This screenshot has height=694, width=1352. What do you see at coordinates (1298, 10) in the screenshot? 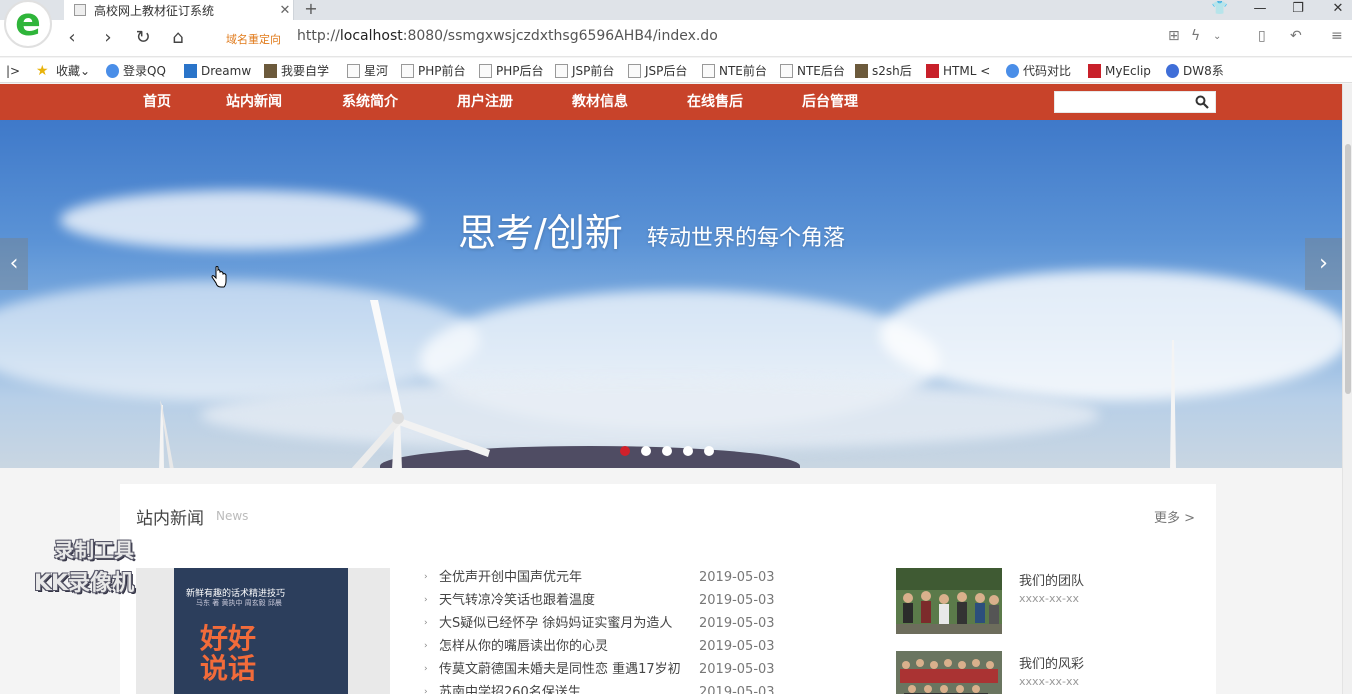
I see `restore-button: ❐` at bounding box center [1298, 10].